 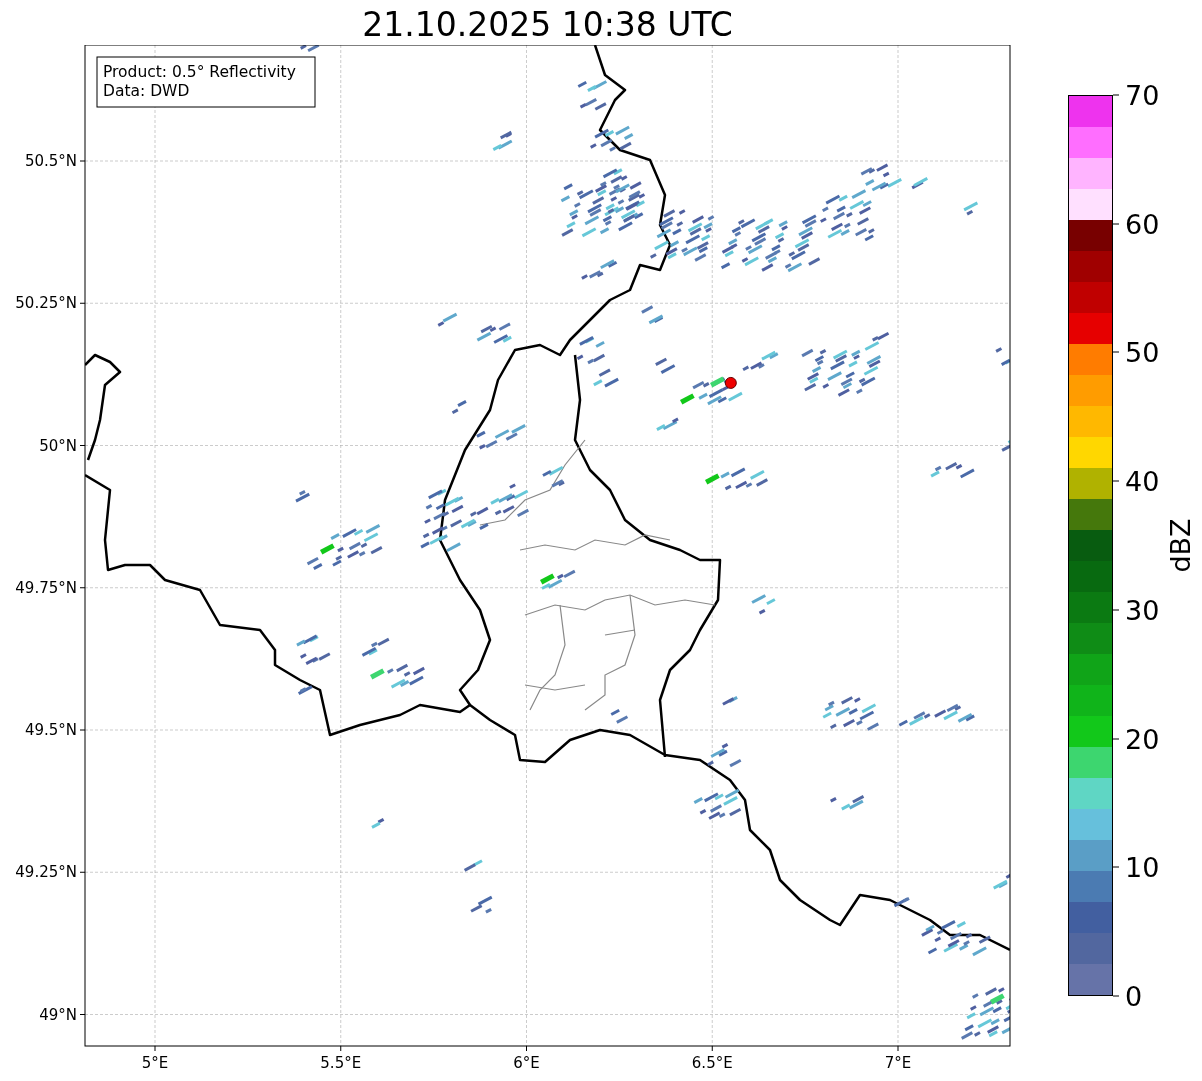 What do you see at coordinates (146, 91) in the screenshot?
I see `info-text: Data: DWD` at bounding box center [146, 91].